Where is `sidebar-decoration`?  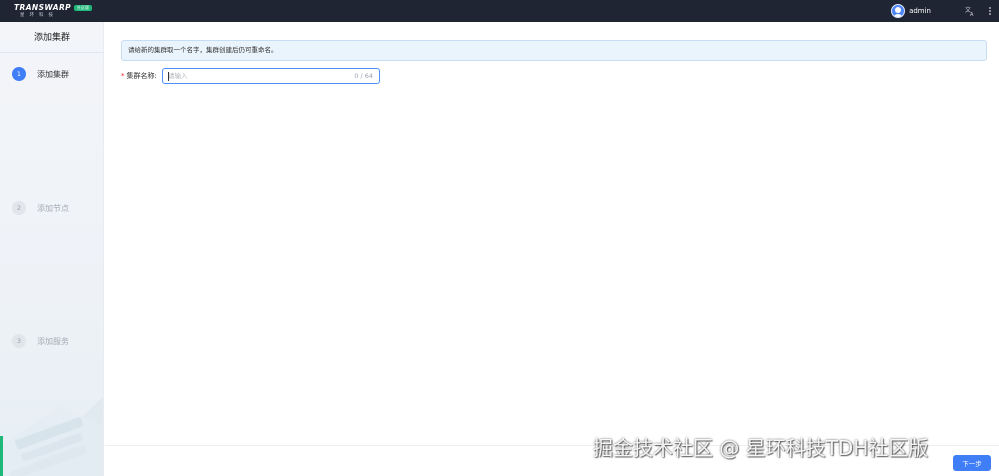
sidebar-decoration is located at coordinates (51, 436).